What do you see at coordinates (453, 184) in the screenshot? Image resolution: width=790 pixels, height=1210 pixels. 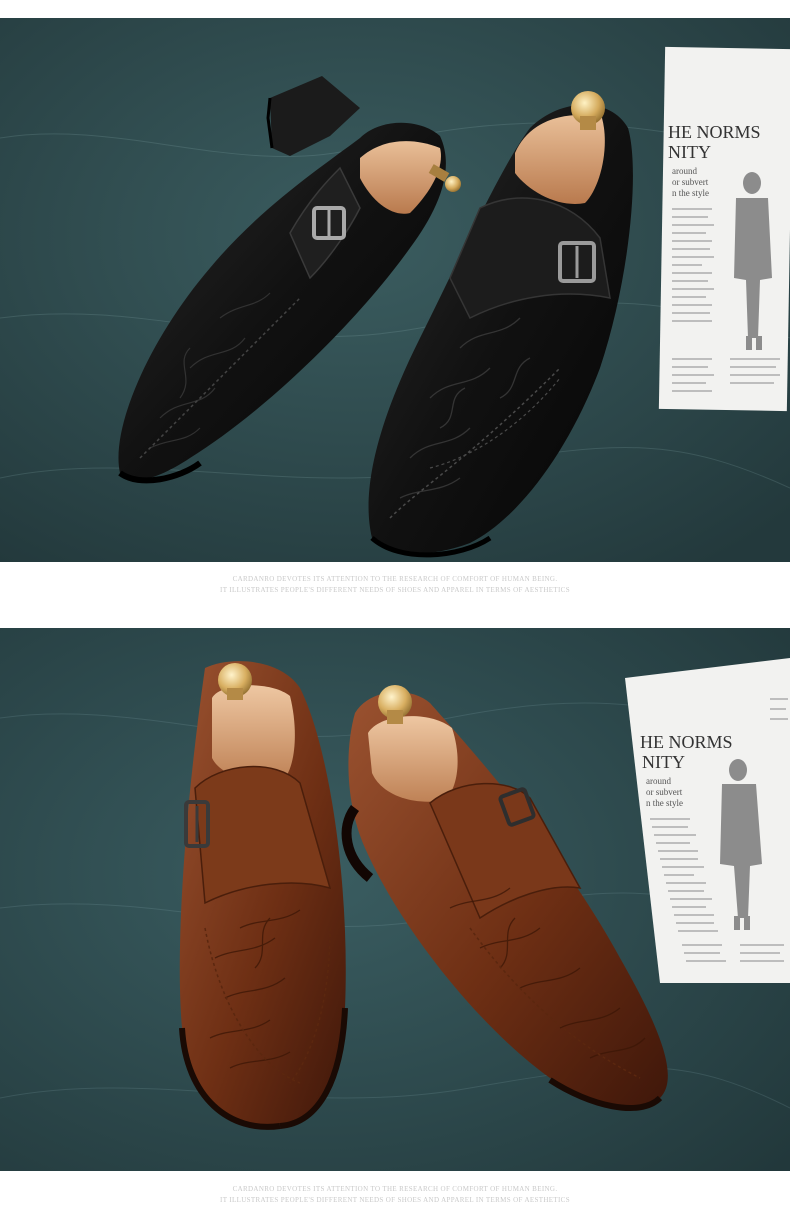 I see `shoe-tree-knob` at bounding box center [453, 184].